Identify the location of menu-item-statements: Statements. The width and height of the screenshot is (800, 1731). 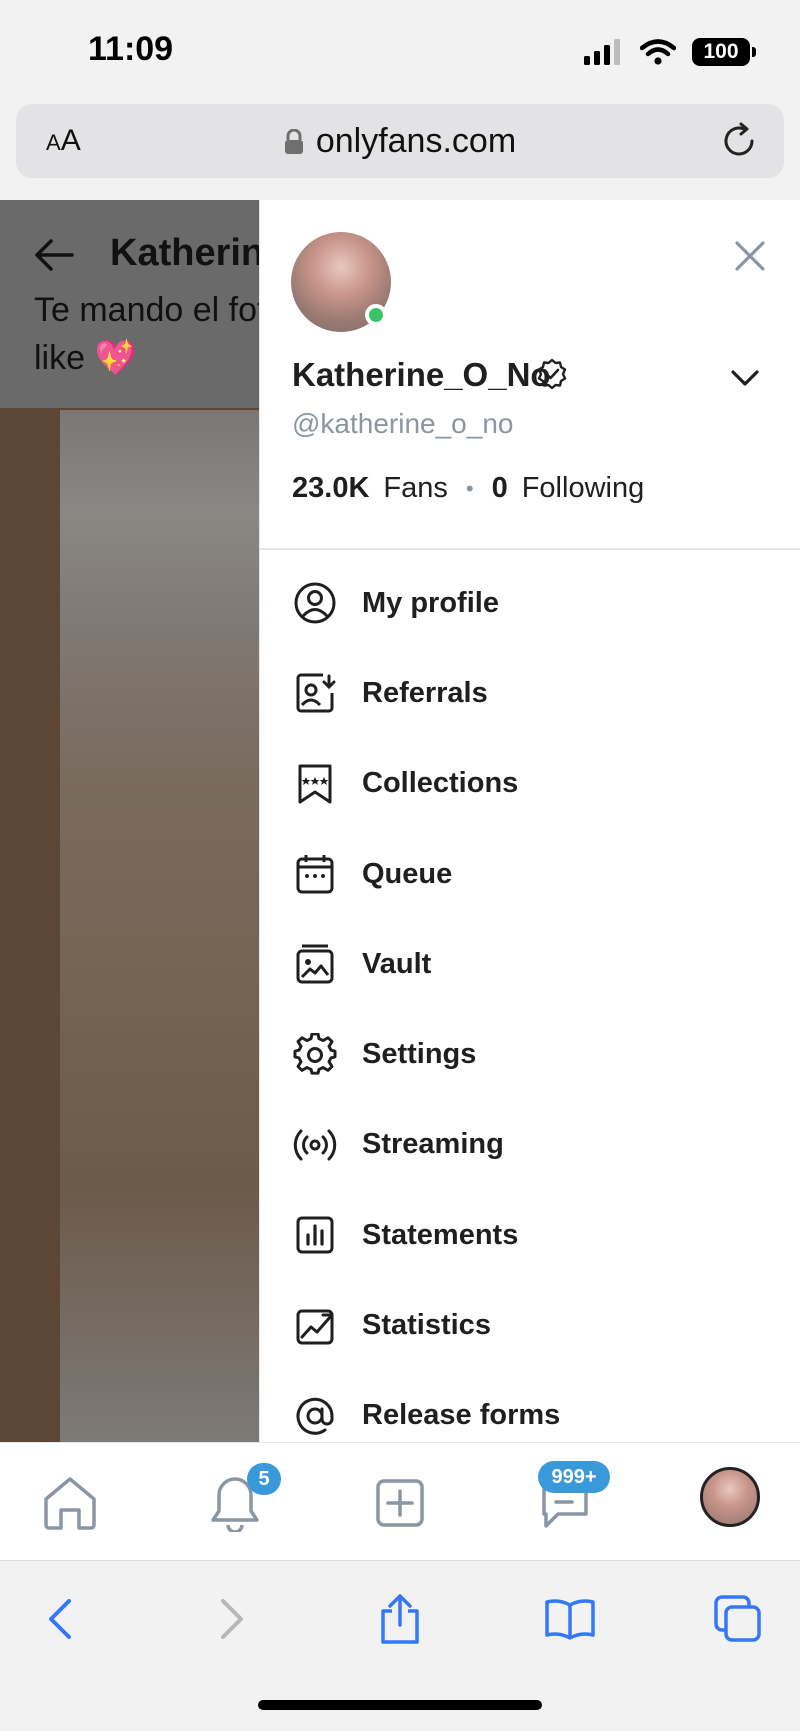
(530, 1235).